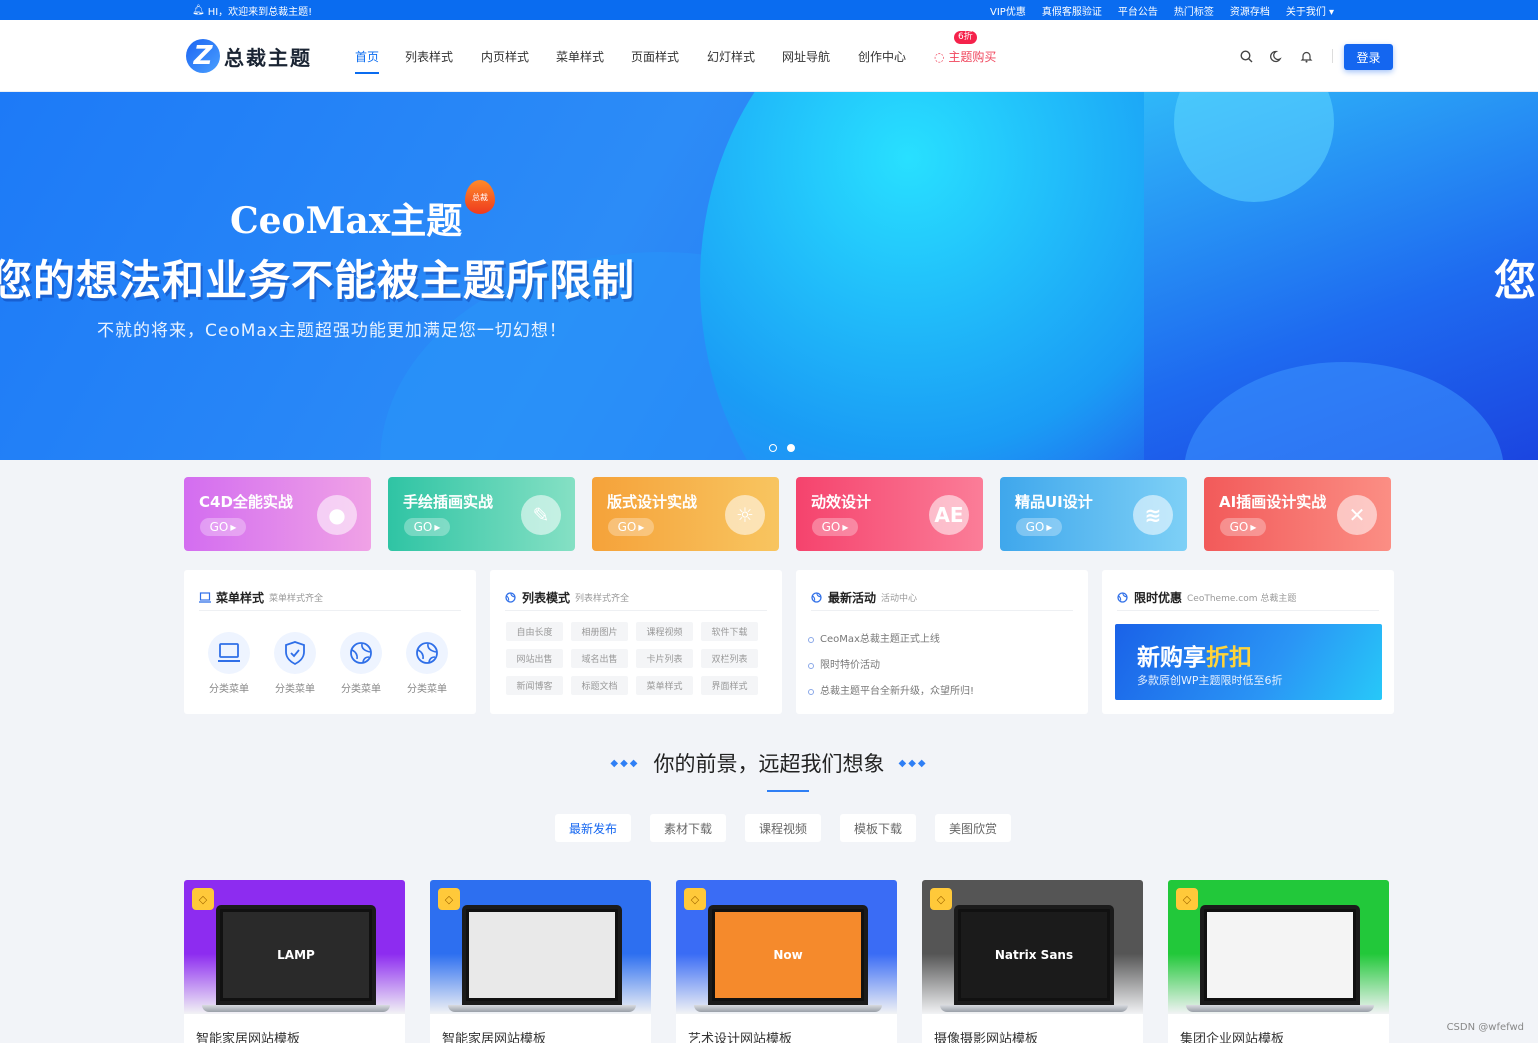  What do you see at coordinates (688, 828) in the screenshot?
I see `content-tab: 素材下载` at bounding box center [688, 828].